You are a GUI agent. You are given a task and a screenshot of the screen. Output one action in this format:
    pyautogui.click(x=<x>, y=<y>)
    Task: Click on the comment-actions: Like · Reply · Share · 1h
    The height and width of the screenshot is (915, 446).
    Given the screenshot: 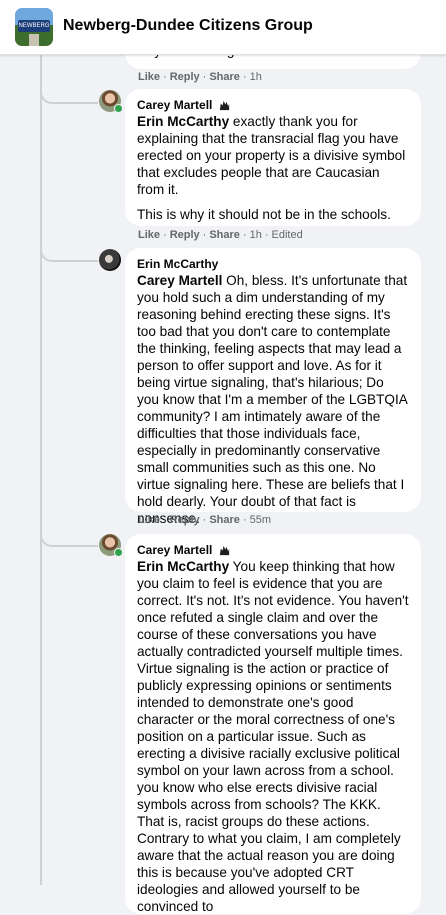 What is the action you would take?
    pyautogui.click(x=200, y=77)
    